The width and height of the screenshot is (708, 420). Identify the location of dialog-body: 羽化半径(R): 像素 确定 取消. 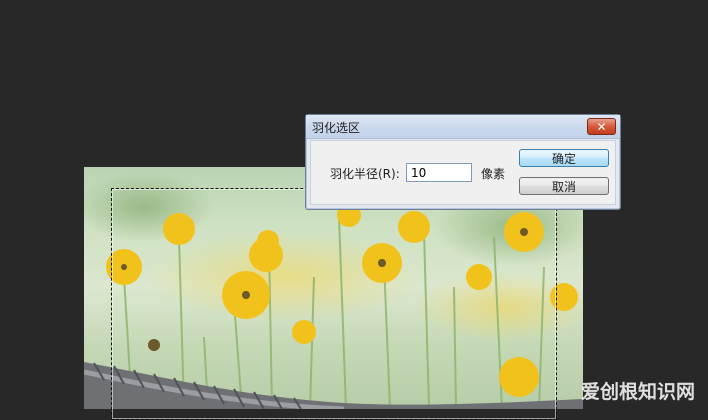
(463, 172).